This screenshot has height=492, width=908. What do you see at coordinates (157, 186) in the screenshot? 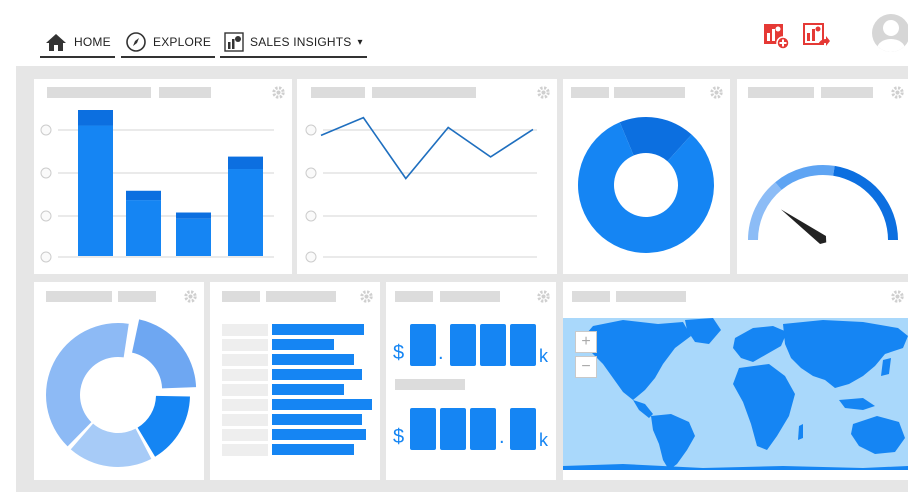
I see `bar-chart` at bounding box center [157, 186].